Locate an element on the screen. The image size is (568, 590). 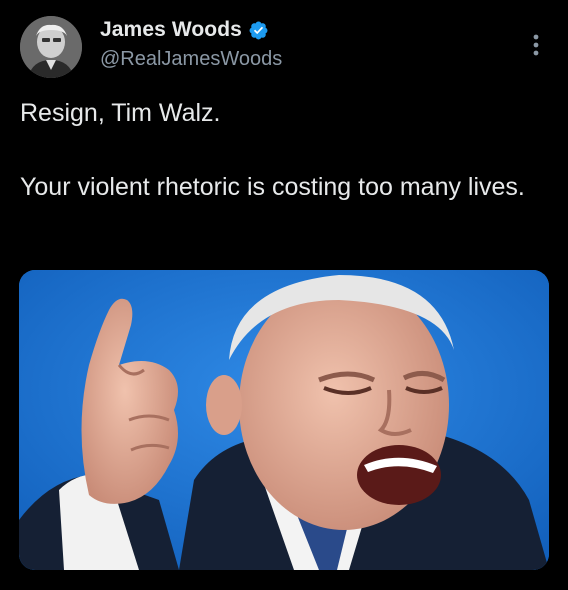
author-handle: @RealJamesWoods is located at coordinates (191, 59).